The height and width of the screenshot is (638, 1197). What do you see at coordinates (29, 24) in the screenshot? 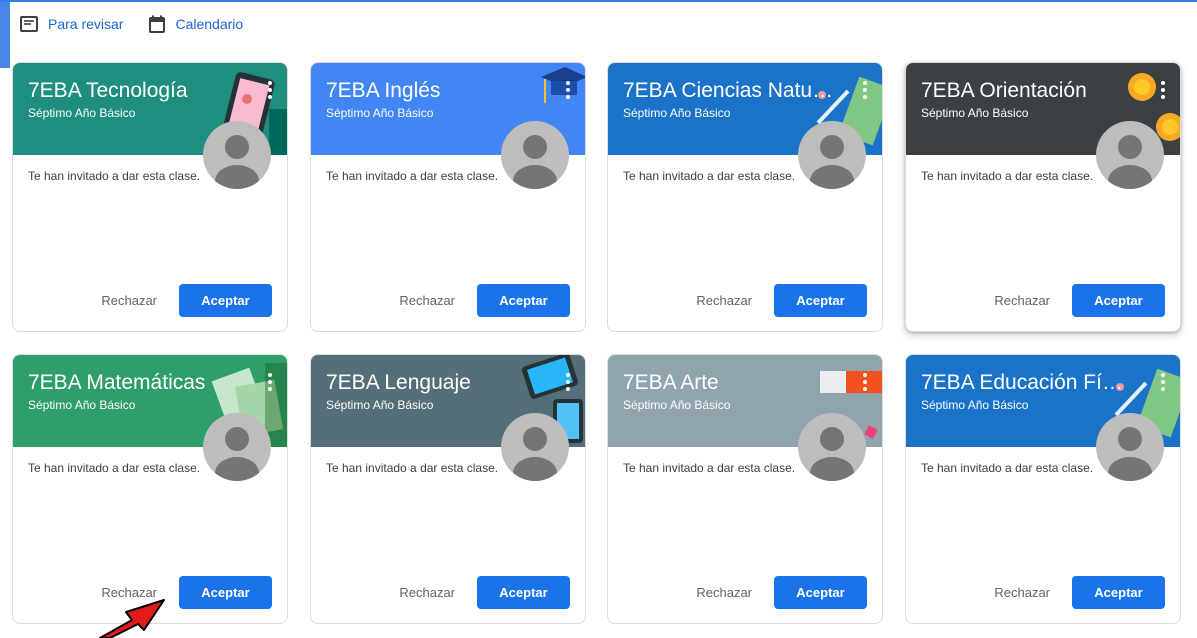
I see `review-icon` at bounding box center [29, 24].